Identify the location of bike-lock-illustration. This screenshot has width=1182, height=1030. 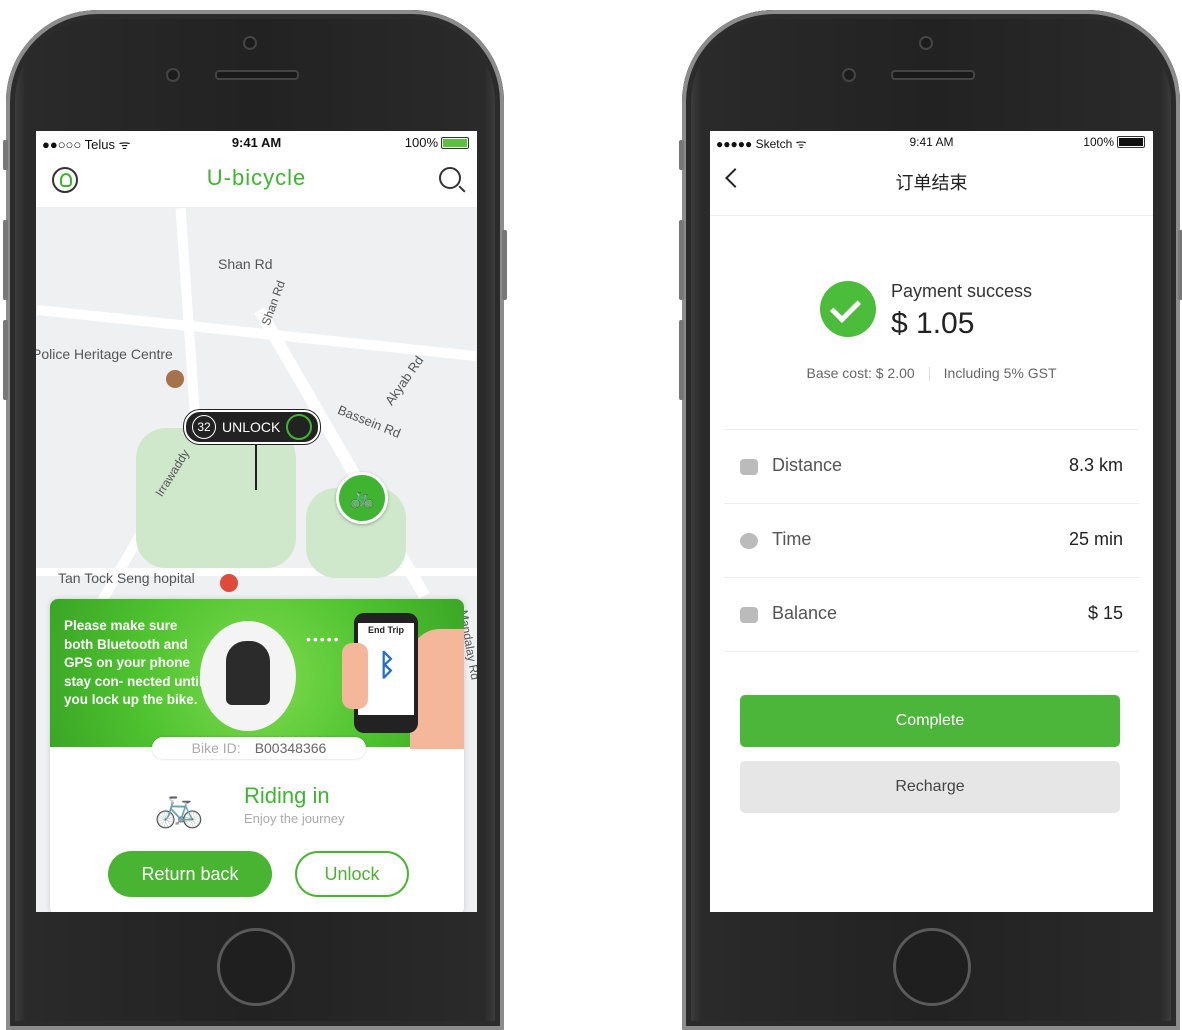
(248, 676).